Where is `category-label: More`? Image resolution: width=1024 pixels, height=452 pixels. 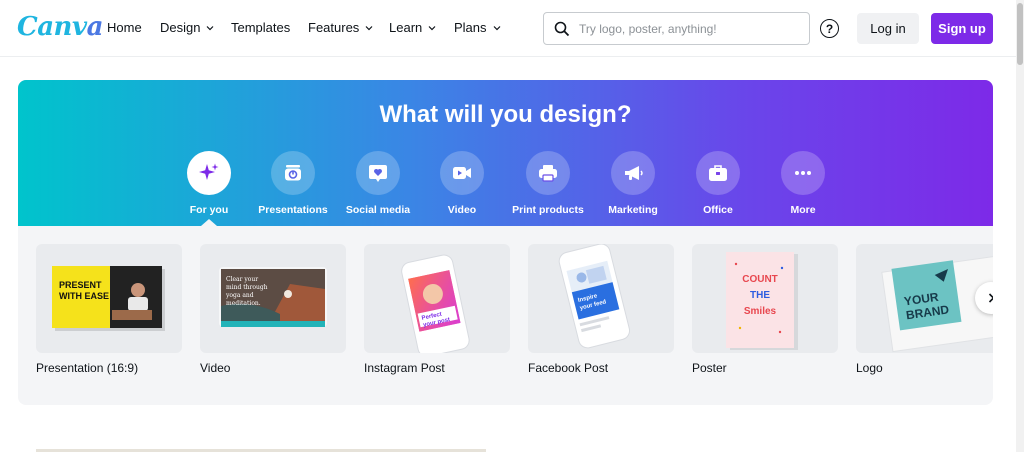
category-label: More is located at coordinates (803, 210).